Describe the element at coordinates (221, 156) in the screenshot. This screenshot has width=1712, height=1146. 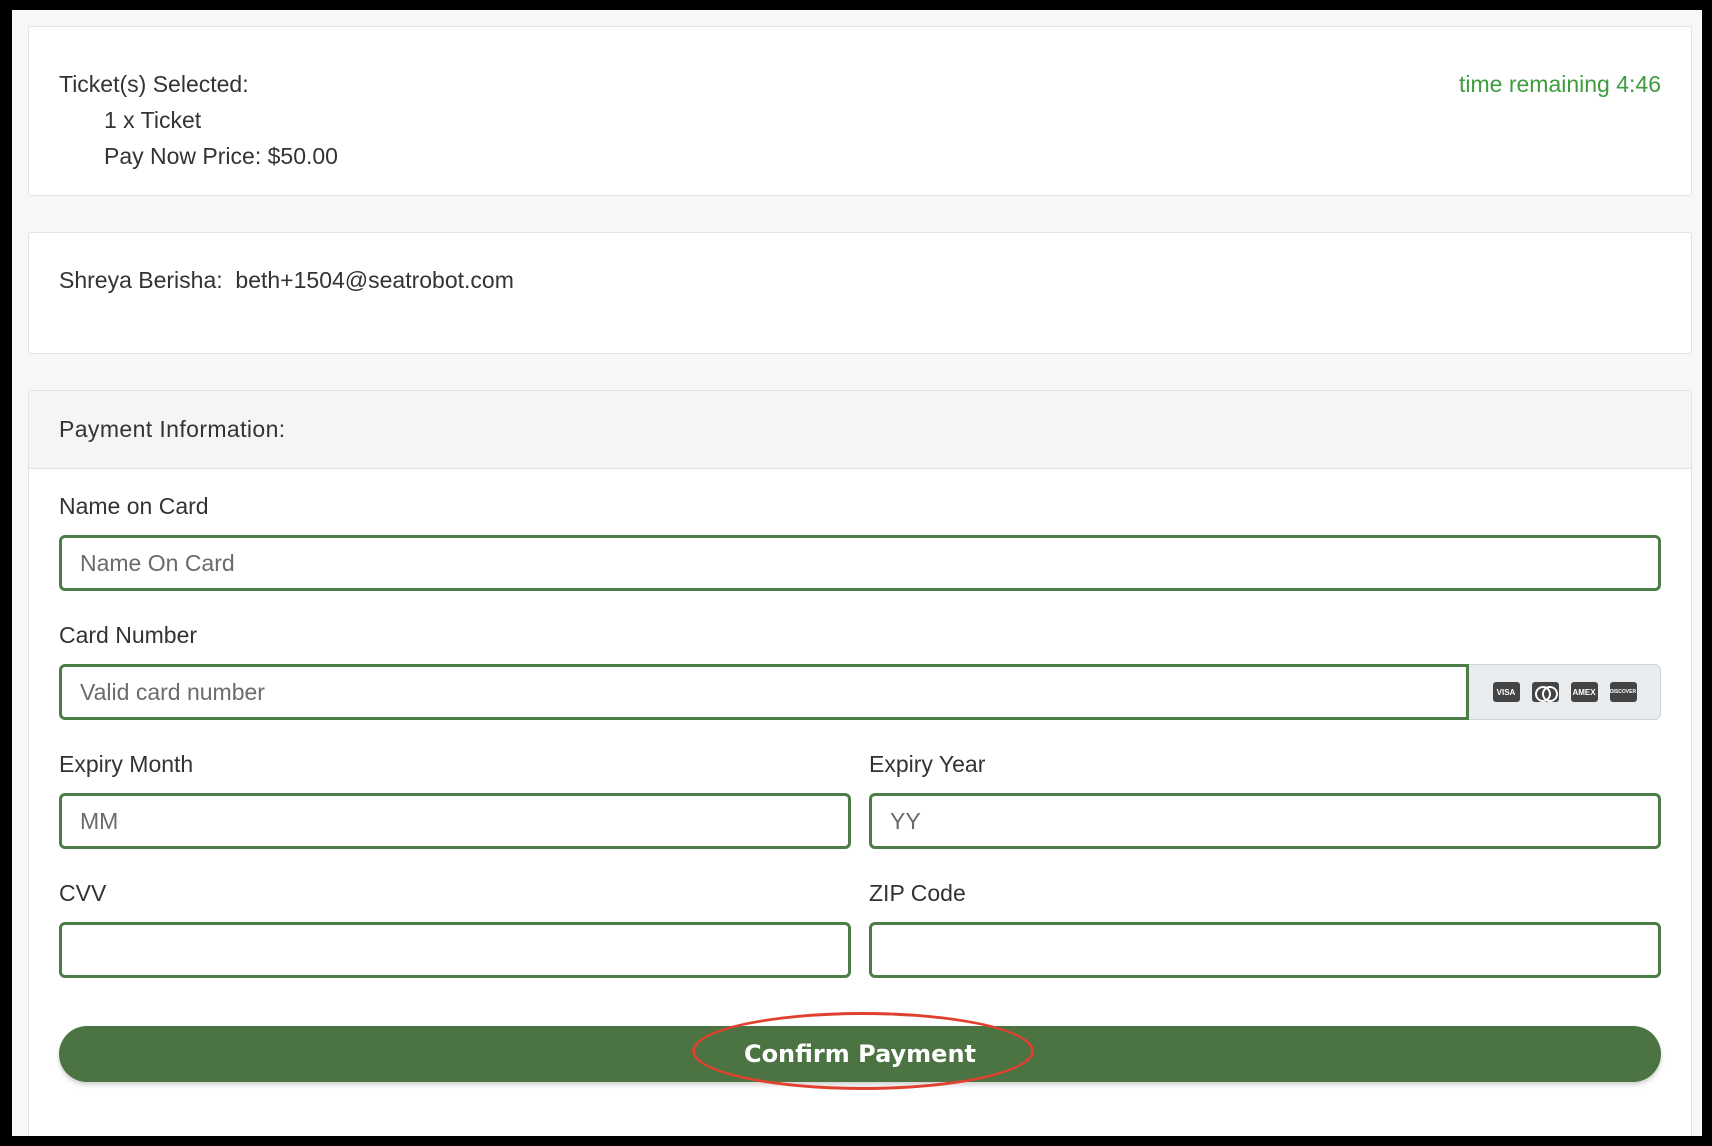
I see `pay-now-price: Pay Now Price: $50.00` at that location.